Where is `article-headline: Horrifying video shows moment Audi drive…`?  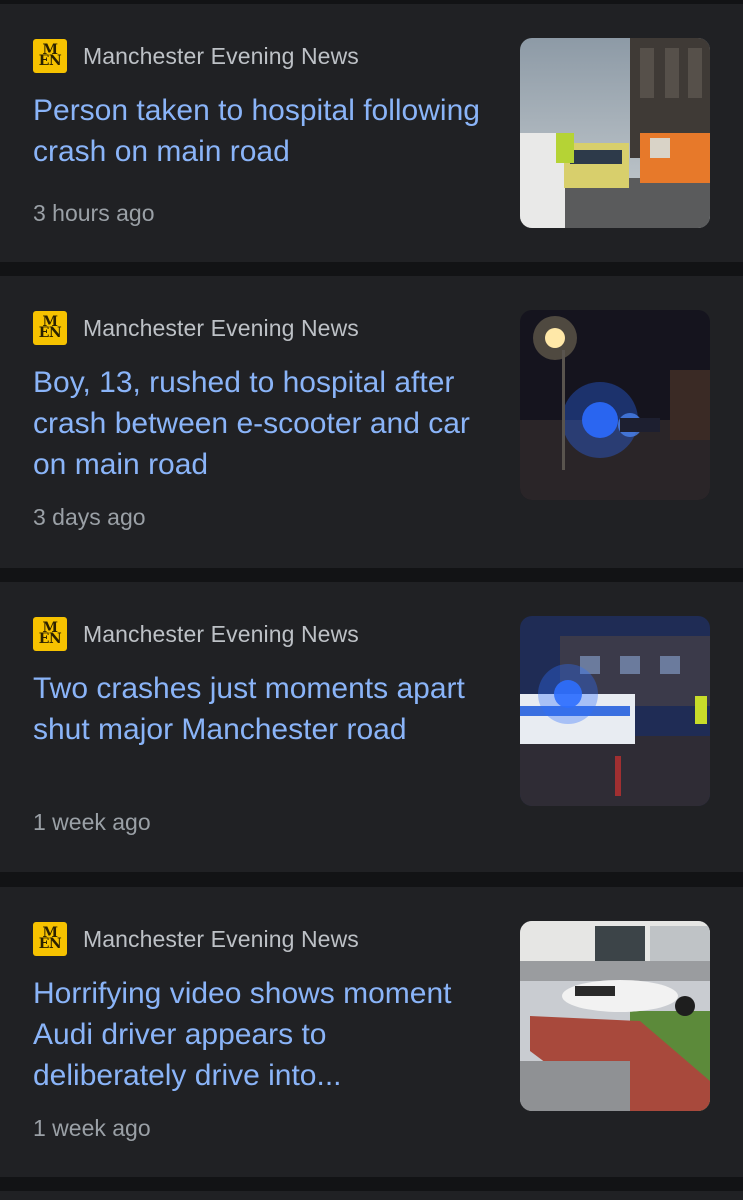
article-headline: Horrifying video shows moment Audi drive… is located at coordinates (260, 1034).